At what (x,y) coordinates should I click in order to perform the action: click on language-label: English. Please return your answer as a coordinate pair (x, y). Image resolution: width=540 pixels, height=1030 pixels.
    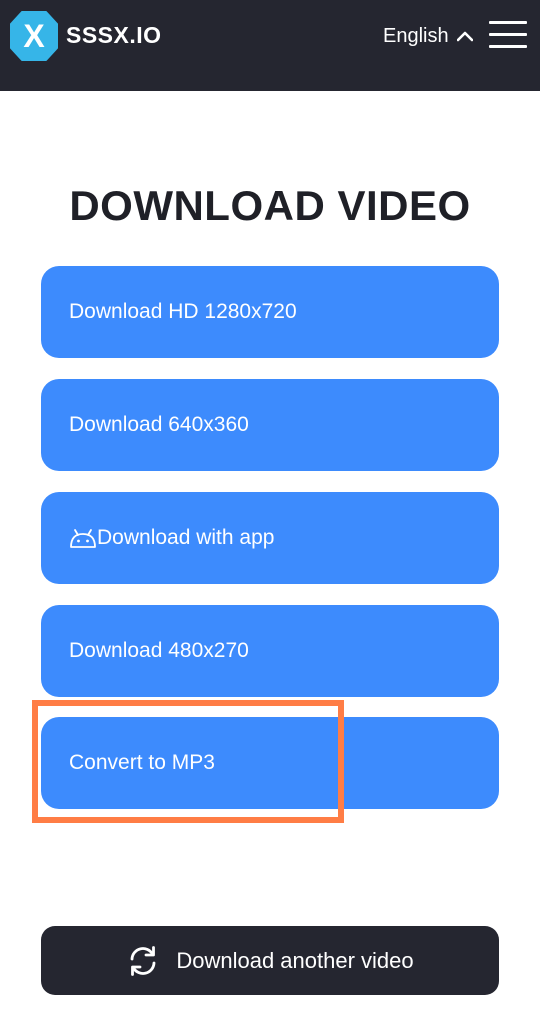
    Looking at the image, I should click on (416, 35).